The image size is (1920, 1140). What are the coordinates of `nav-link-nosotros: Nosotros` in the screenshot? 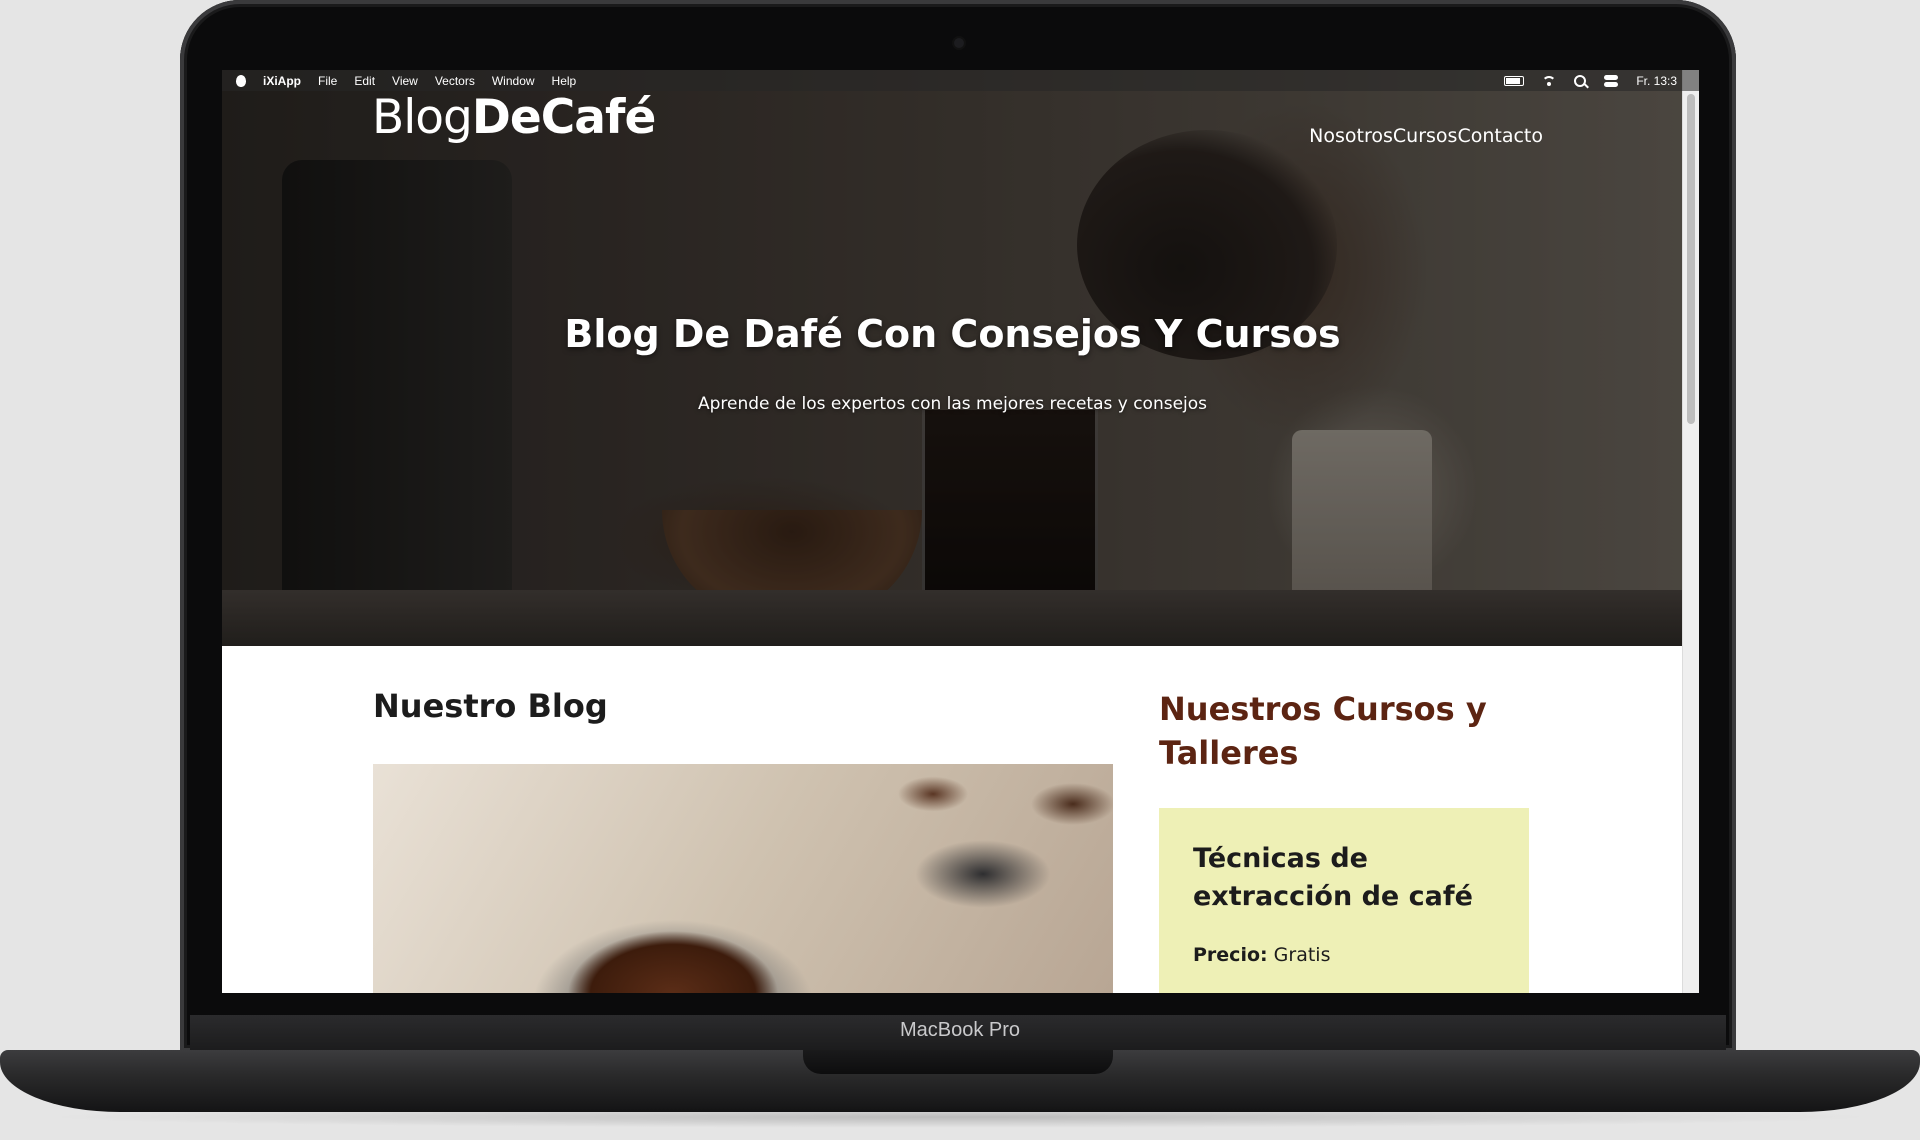 It's located at (1351, 136).